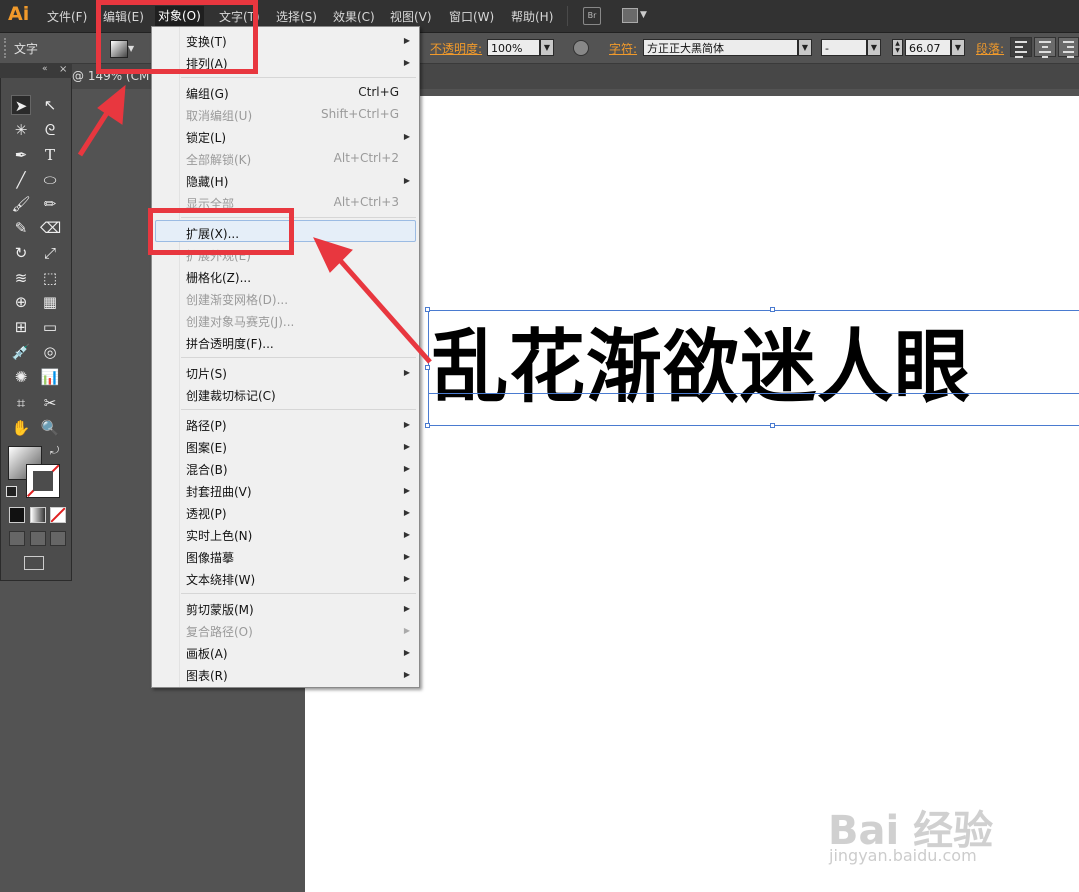  I want to click on watermark-url: jingyan.baidu.com, so click(903, 855).